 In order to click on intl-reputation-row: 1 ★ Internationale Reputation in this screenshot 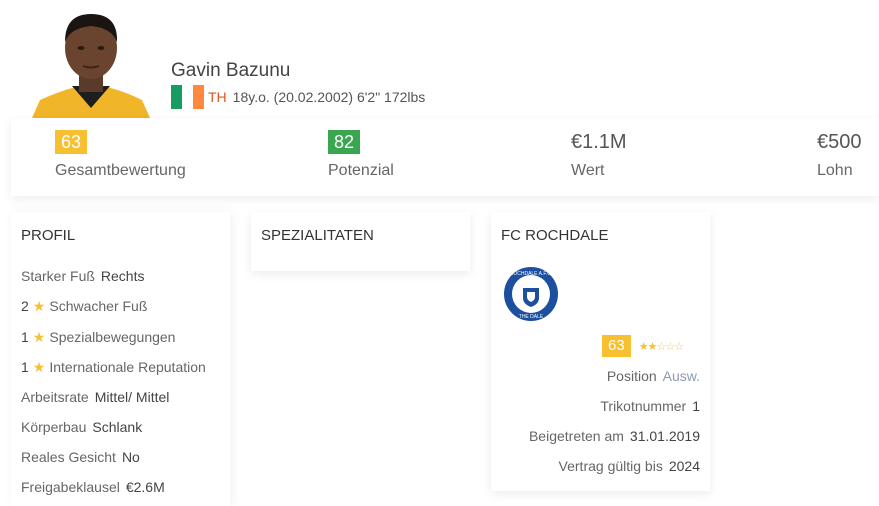, I will do `click(113, 367)`.